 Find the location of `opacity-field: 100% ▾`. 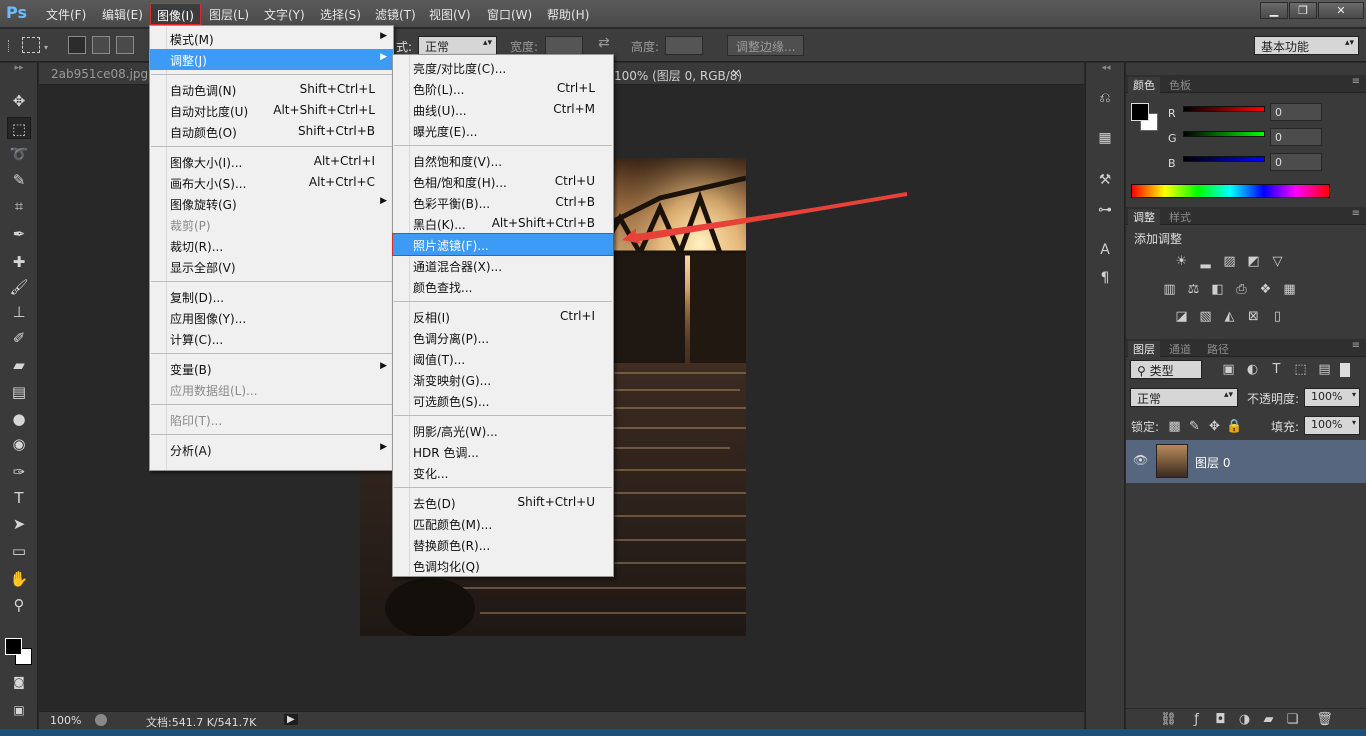

opacity-field: 100% ▾ is located at coordinates (1332, 397).